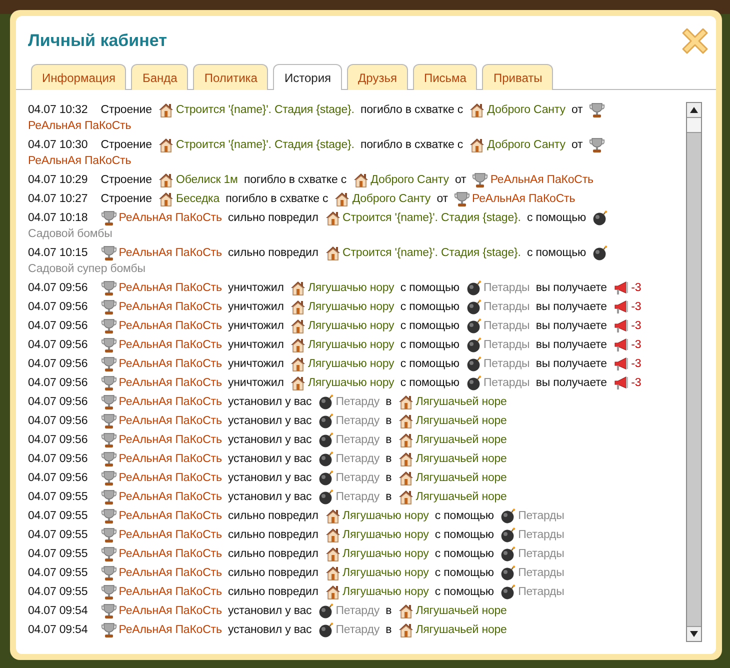 This screenshot has height=668, width=730. I want to click on tab: Друзья, so click(377, 77).